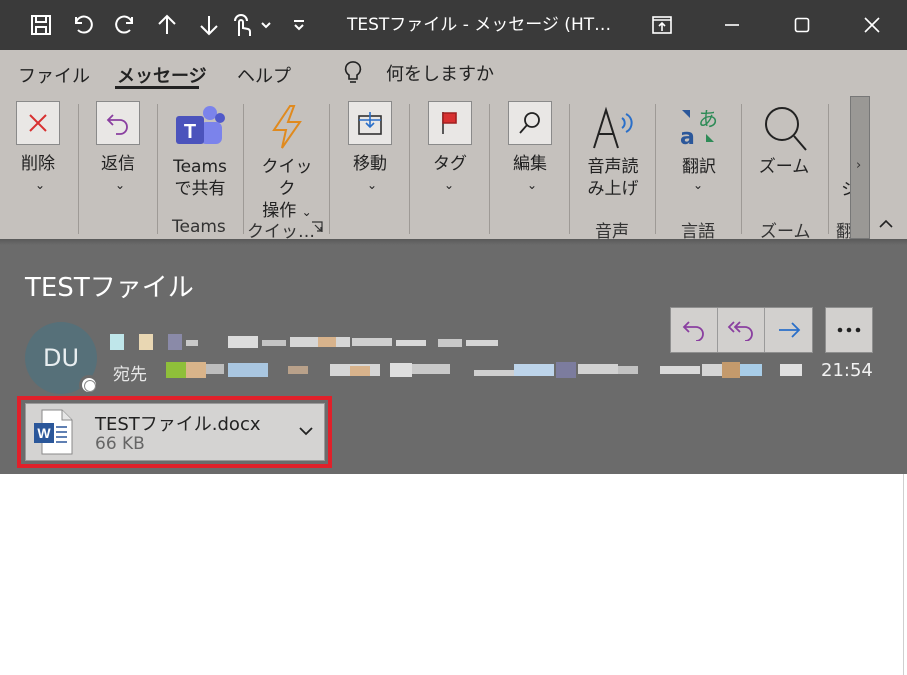  What do you see at coordinates (54, 75) in the screenshot?
I see `tab-file: ファイル` at bounding box center [54, 75].